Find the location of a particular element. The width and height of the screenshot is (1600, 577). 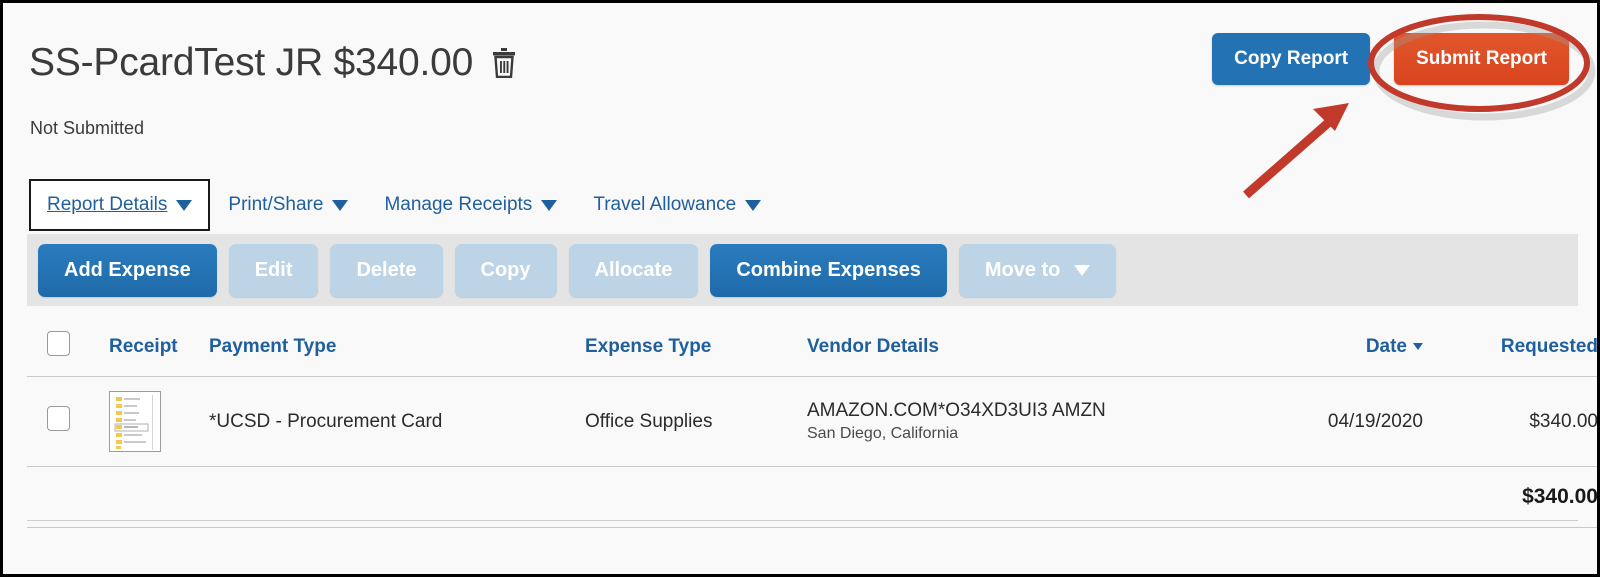

total-amount: $340.00 is located at coordinates (1510, 497).